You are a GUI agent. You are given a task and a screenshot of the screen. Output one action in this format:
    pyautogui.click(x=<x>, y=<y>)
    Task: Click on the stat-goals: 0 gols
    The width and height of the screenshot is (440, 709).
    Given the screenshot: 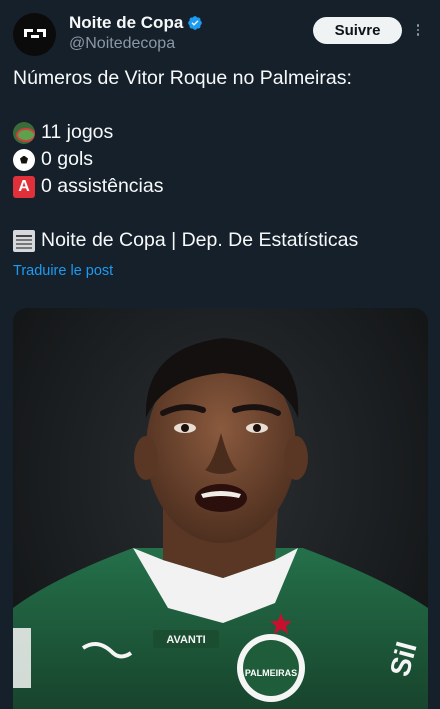 What is the action you would take?
    pyautogui.click(x=220, y=159)
    